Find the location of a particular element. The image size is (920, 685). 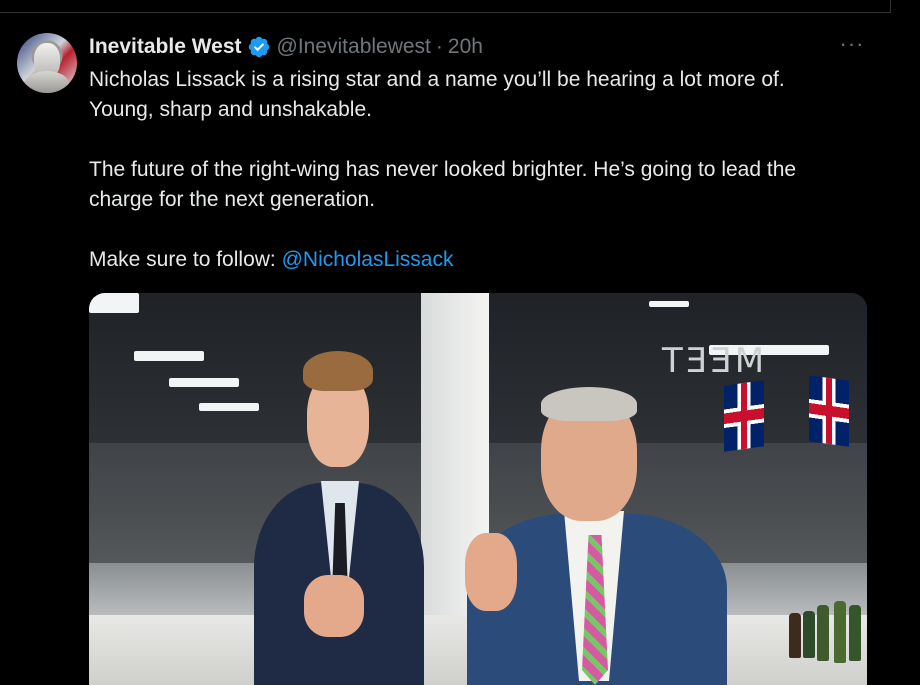

column-divider is located at coordinates (890, 6).